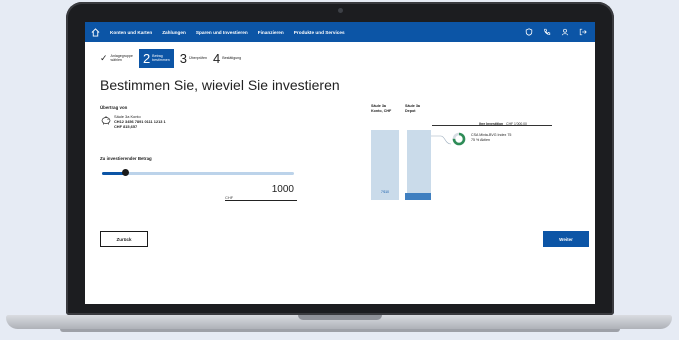  What do you see at coordinates (418, 165) in the screenshot?
I see `depot-bar` at bounding box center [418, 165].